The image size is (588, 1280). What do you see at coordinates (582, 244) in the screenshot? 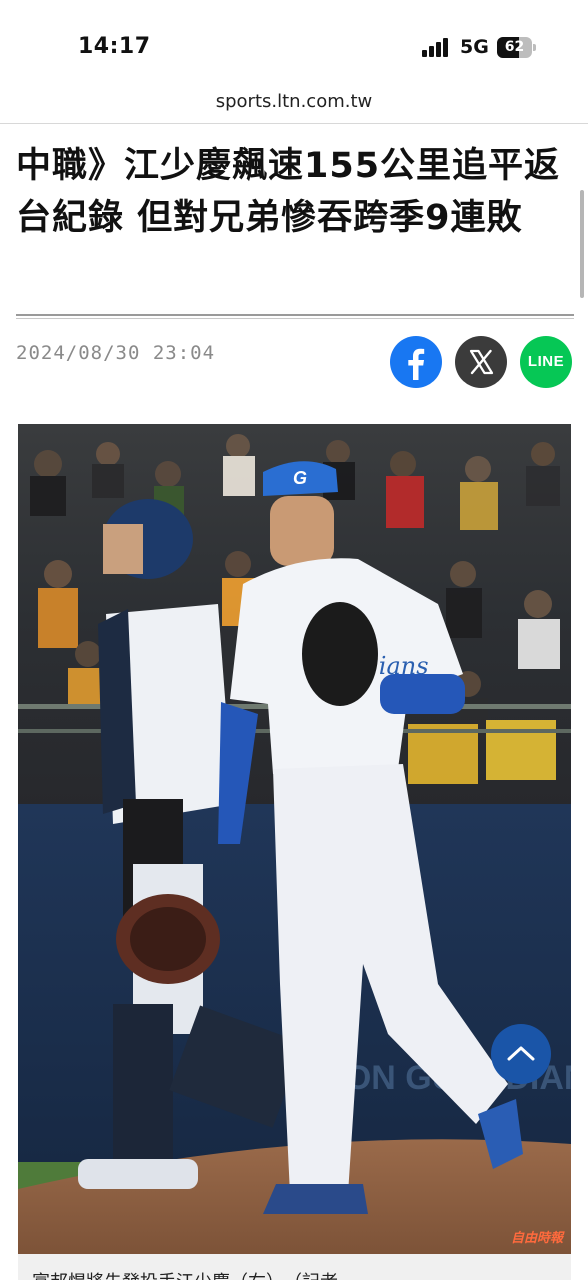
I see `page-scrollbar` at bounding box center [582, 244].